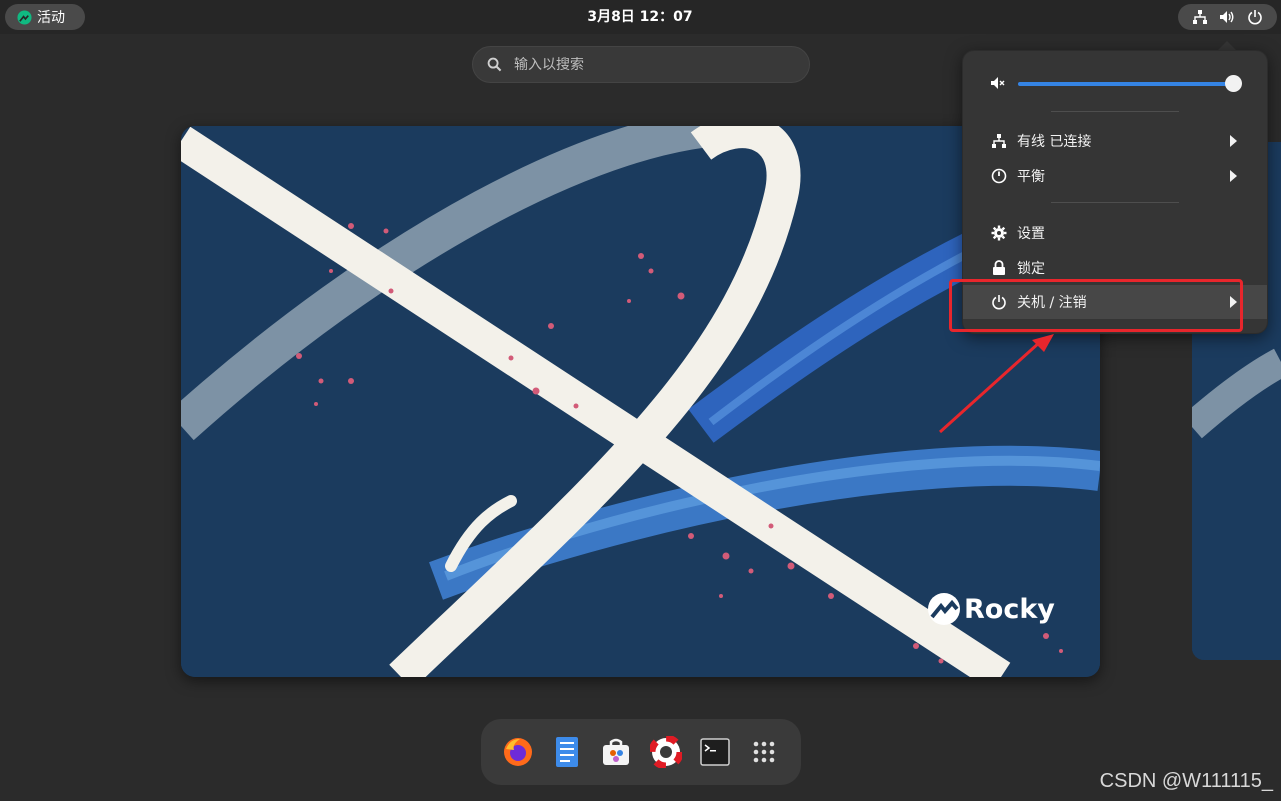 The image size is (1281, 801). What do you see at coordinates (1186, 781) in the screenshot?
I see `watermark: CSDN @W111115_` at bounding box center [1186, 781].